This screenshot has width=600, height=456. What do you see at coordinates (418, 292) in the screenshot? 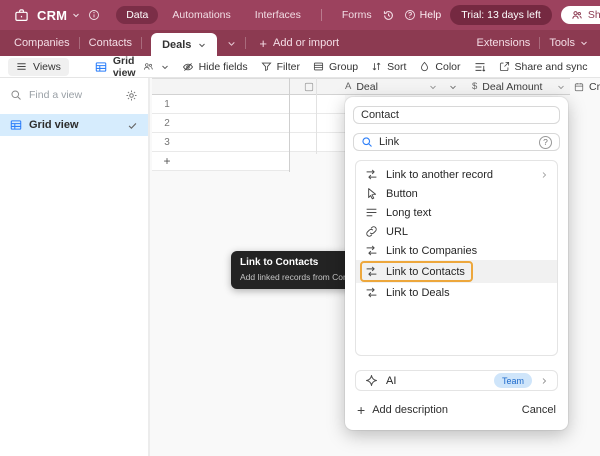
I see `field-type-label: Link to Deals` at bounding box center [418, 292].